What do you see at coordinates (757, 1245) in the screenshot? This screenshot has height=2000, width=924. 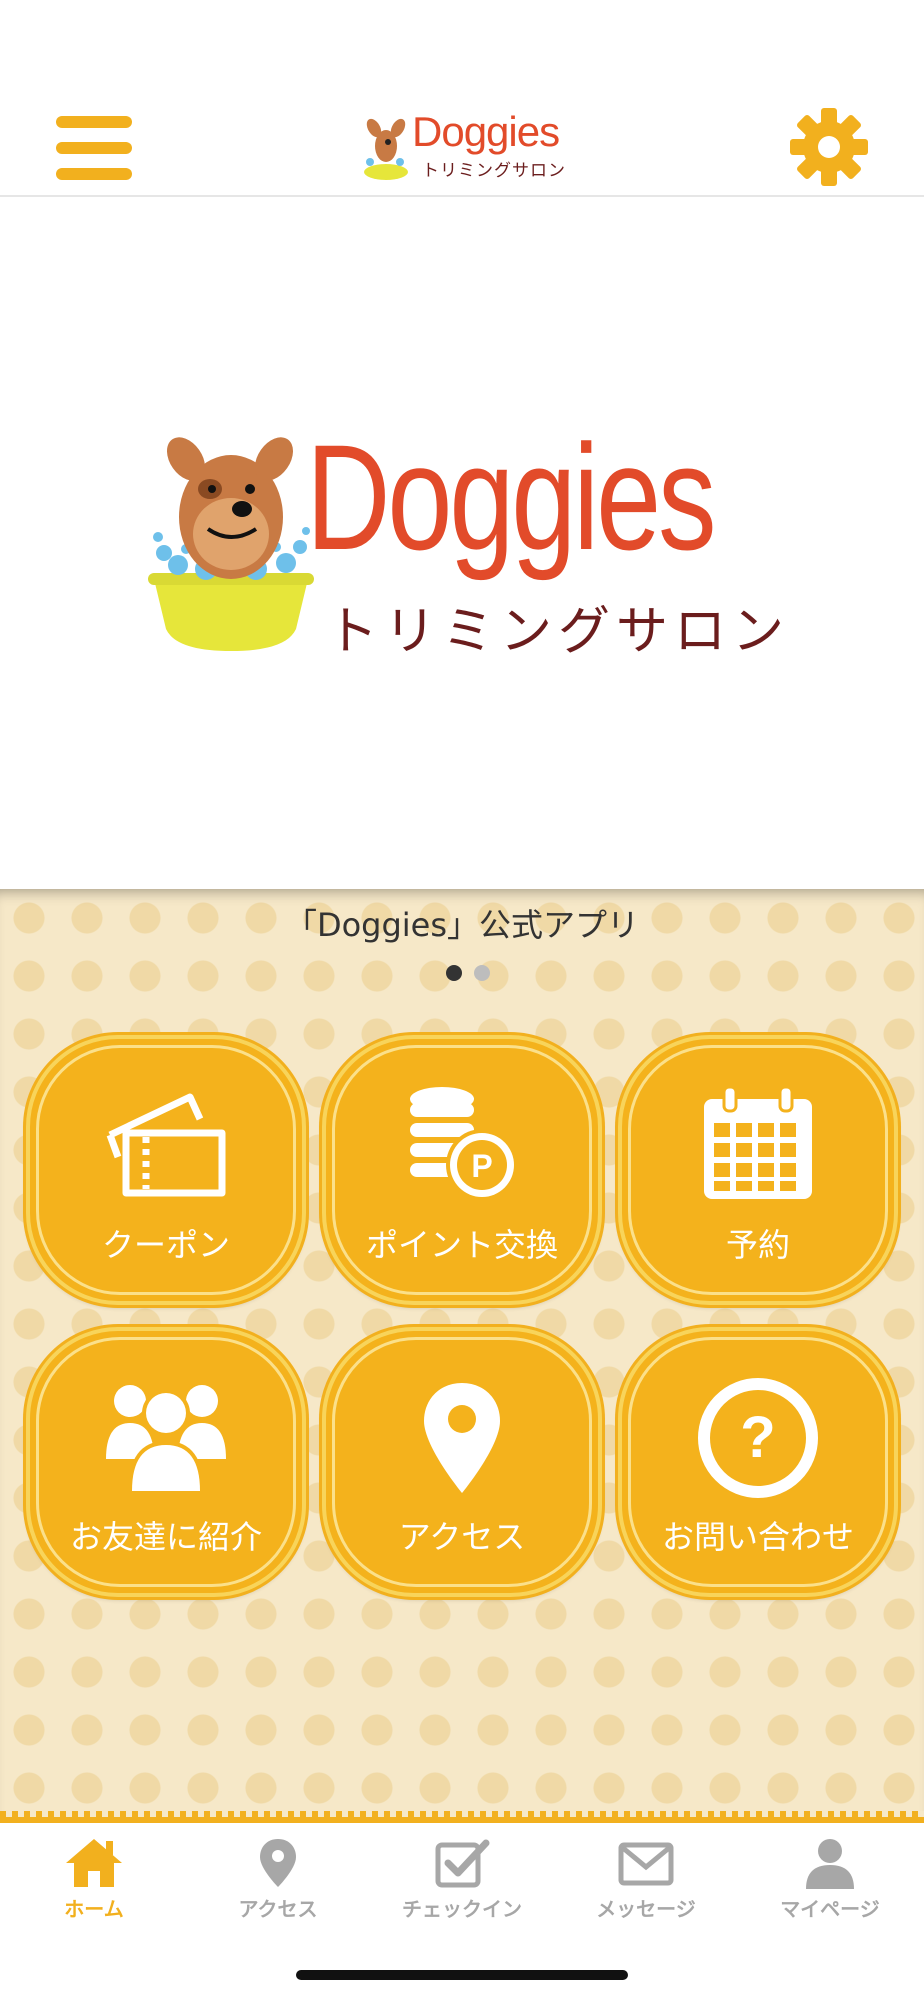 I see `reservation-label: 予約` at bounding box center [757, 1245].